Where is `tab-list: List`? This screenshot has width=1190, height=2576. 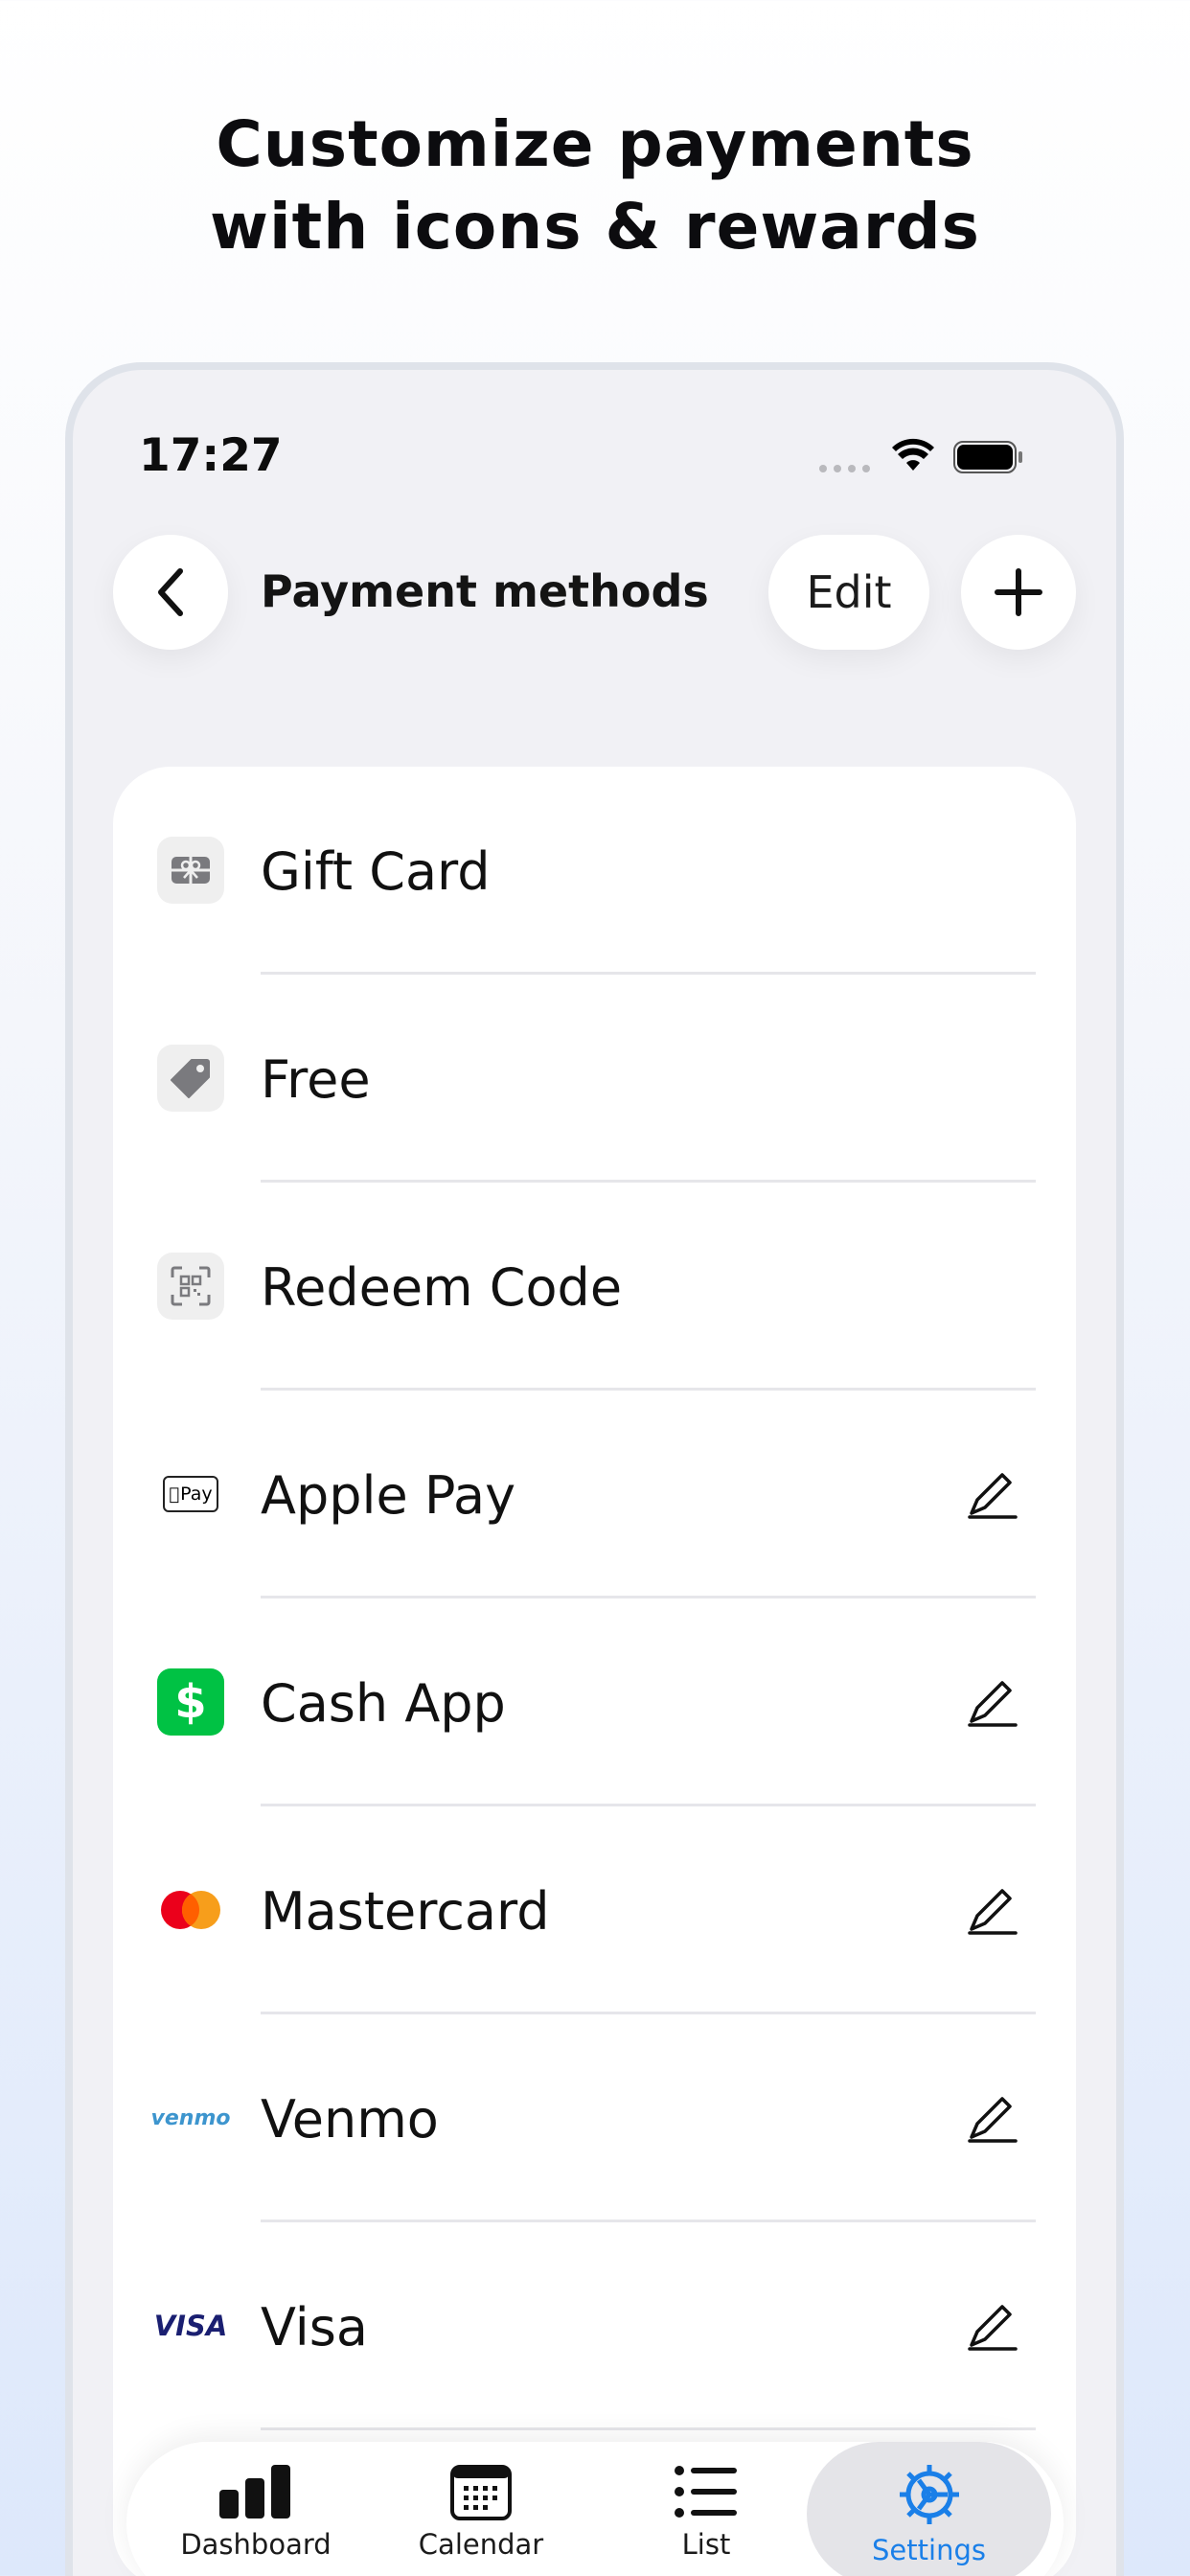 tab-list: List is located at coordinates (706, 2509).